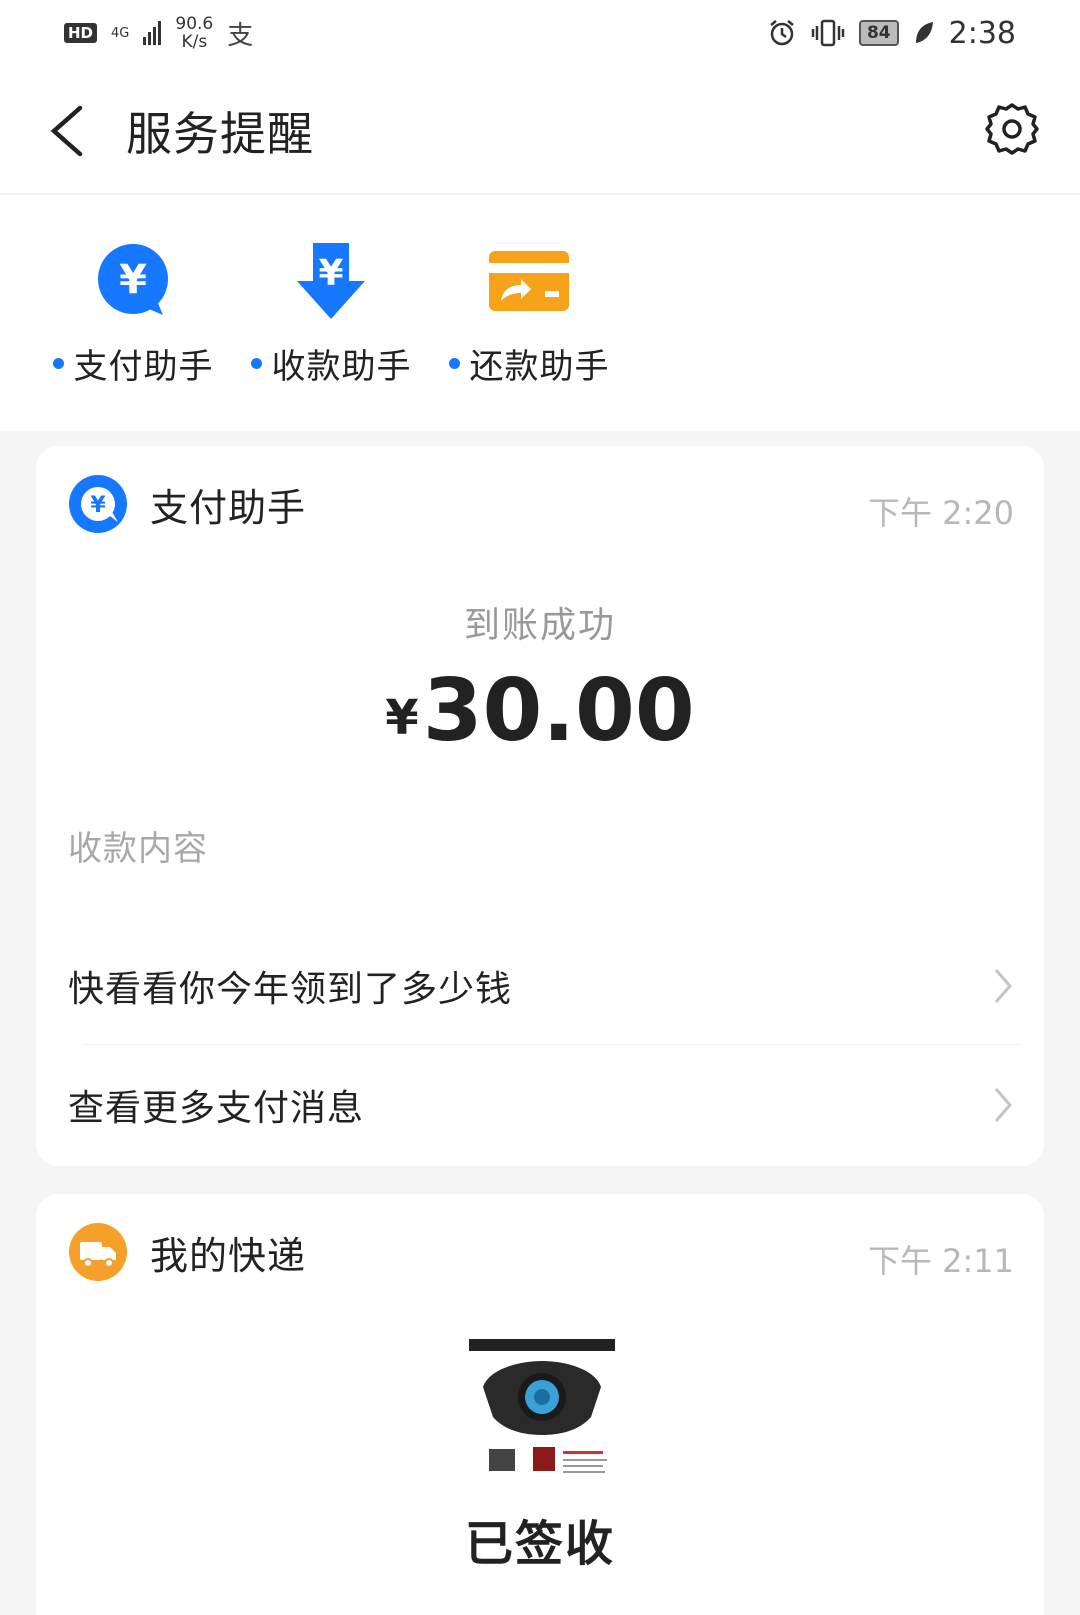 This screenshot has height=1615, width=1080. I want to click on page-title: 服务提醒, so click(220, 134).